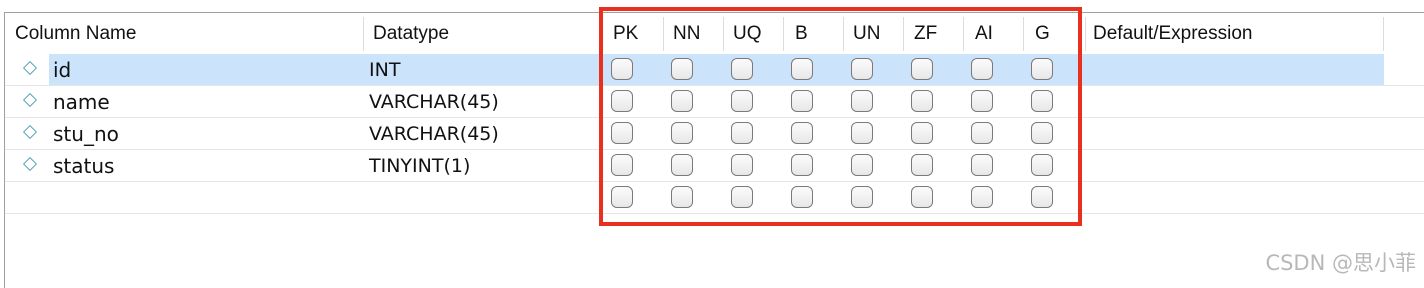 Image resolution: width=1424 pixels, height=288 pixels. I want to click on column-name-cell: name, so click(81, 101).